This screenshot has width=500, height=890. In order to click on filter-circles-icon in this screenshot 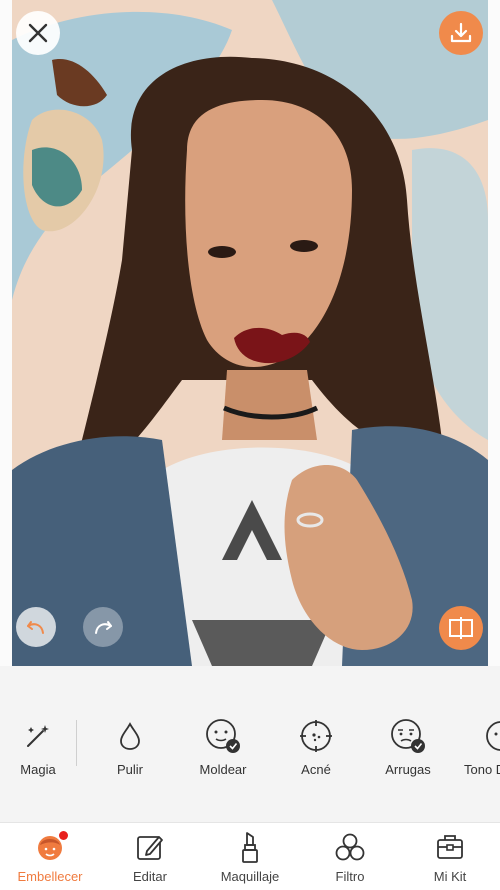, I will do `click(350, 847)`.